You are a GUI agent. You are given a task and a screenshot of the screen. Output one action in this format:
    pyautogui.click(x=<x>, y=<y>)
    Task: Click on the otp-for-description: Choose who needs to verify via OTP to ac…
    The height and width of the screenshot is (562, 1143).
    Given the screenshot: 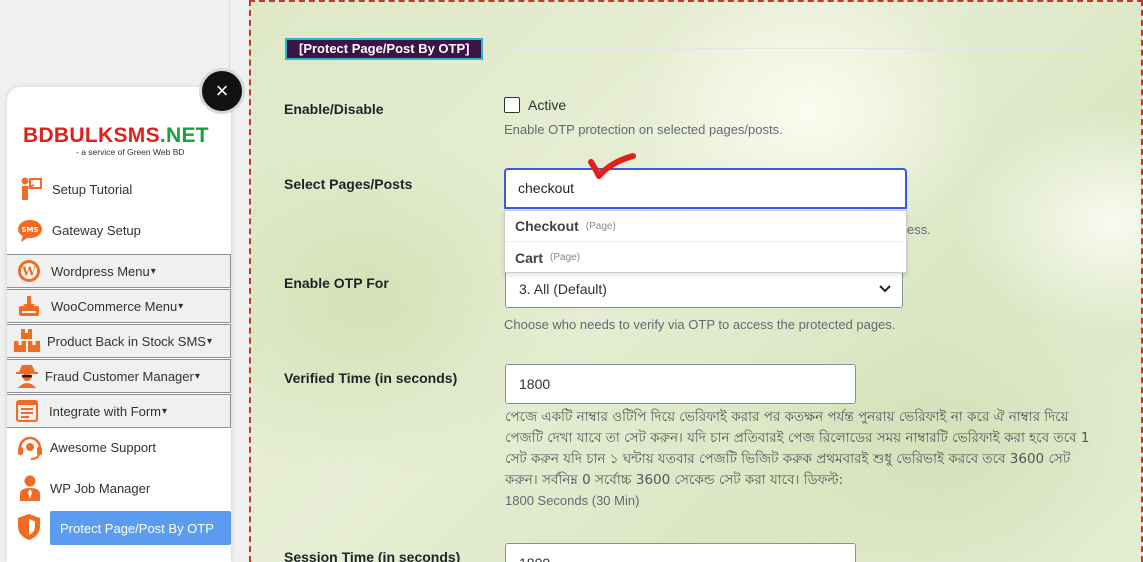 What is the action you would take?
    pyautogui.click(x=700, y=324)
    